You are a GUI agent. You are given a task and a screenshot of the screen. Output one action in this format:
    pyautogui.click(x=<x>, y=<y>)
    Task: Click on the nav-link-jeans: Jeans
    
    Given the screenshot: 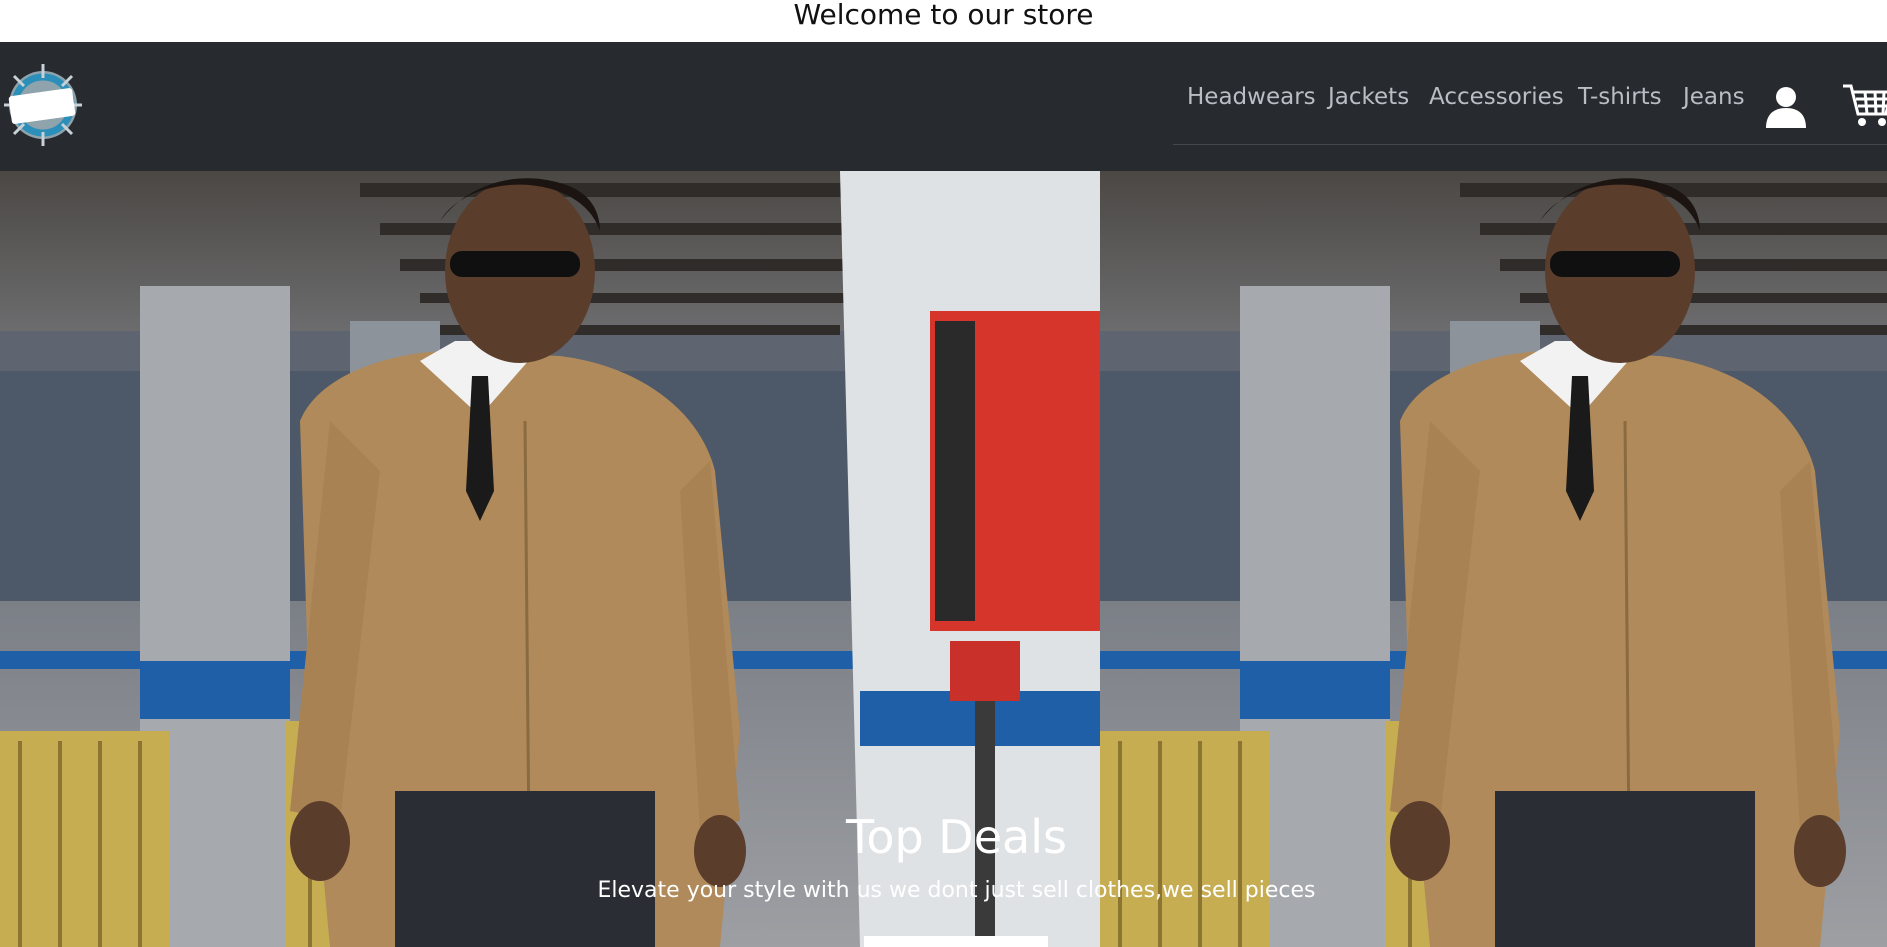 What is the action you would take?
    pyautogui.click(x=1714, y=97)
    